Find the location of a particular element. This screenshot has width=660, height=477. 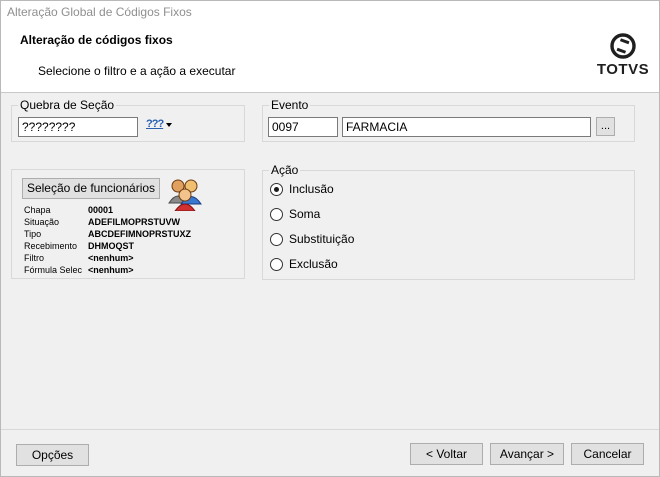

quebra-secao-dropdown: ??? is located at coordinates (159, 126).